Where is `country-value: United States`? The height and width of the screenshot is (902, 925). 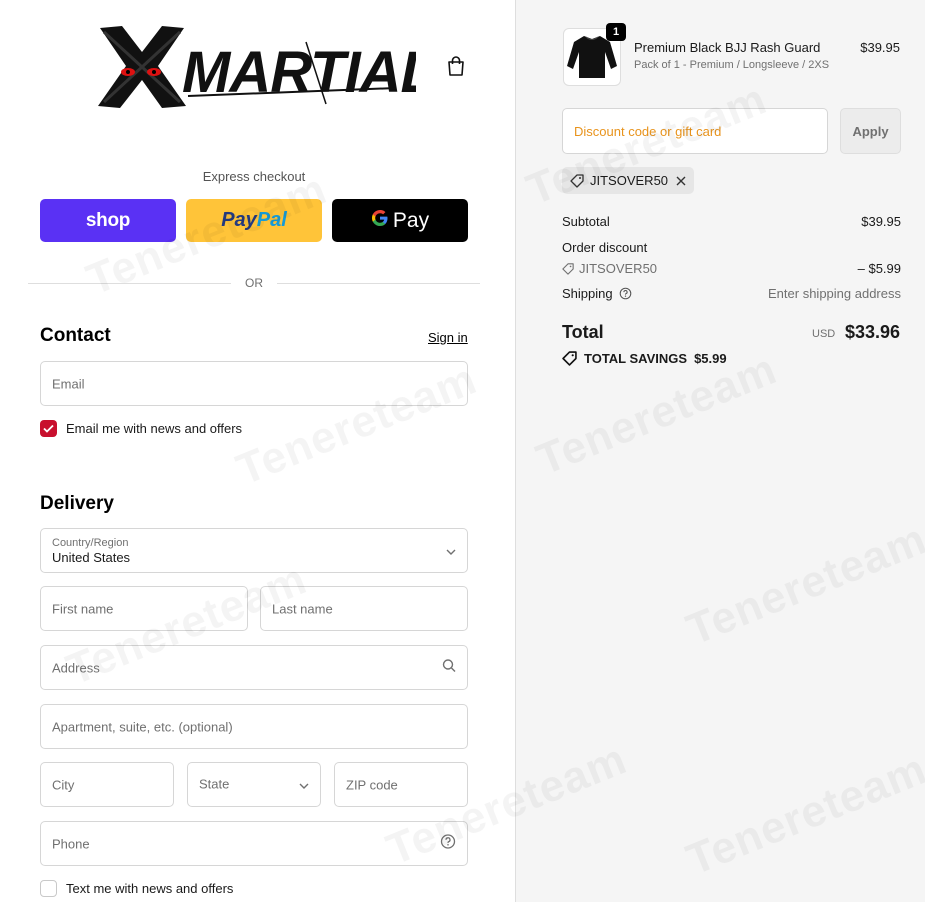
country-value: United States is located at coordinates (91, 557).